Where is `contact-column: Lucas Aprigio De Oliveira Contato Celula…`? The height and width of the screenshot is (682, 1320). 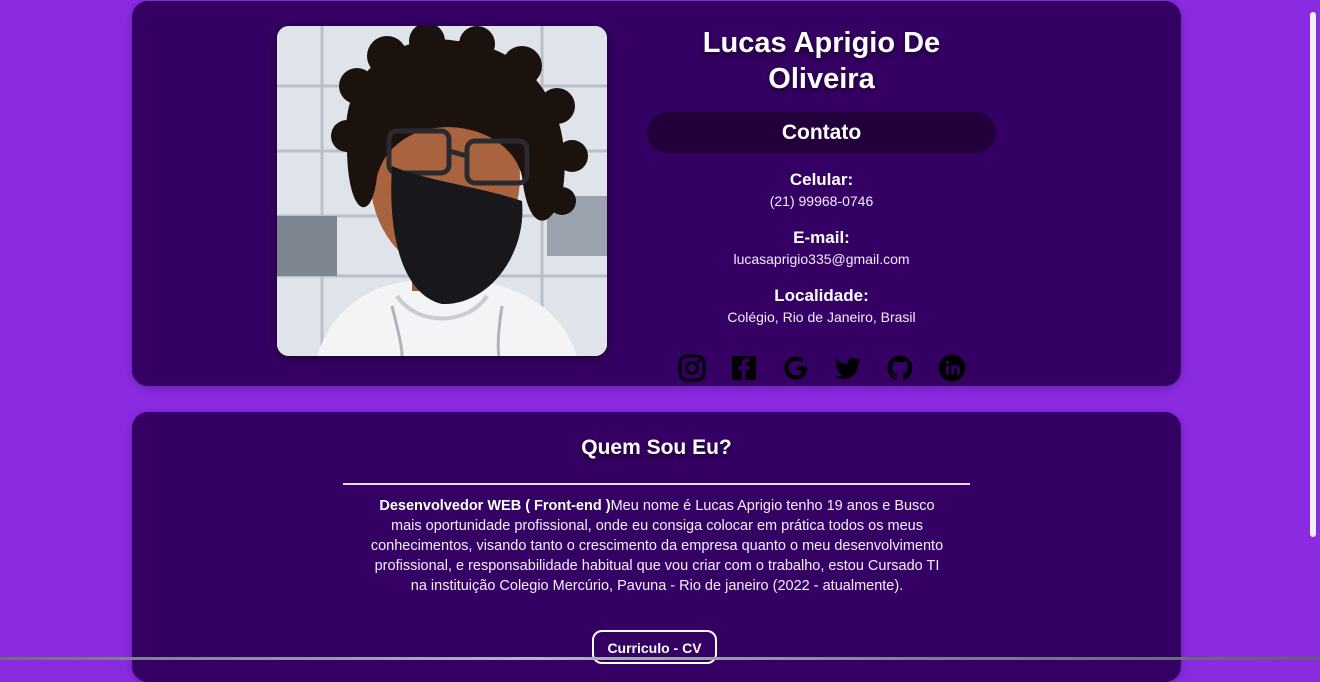 contact-column: Lucas Aprigio De Oliveira Contato Celula… is located at coordinates (821, 192).